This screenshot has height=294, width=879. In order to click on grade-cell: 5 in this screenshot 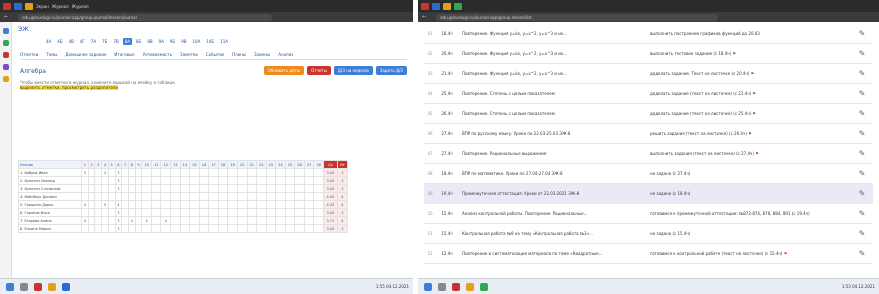, I will do `click(105, 204)`.